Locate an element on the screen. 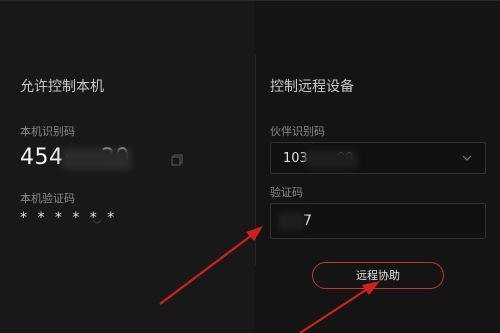 This screenshot has width=500, height=333. partner-id-label: 伙伴识别码 is located at coordinates (297, 131).